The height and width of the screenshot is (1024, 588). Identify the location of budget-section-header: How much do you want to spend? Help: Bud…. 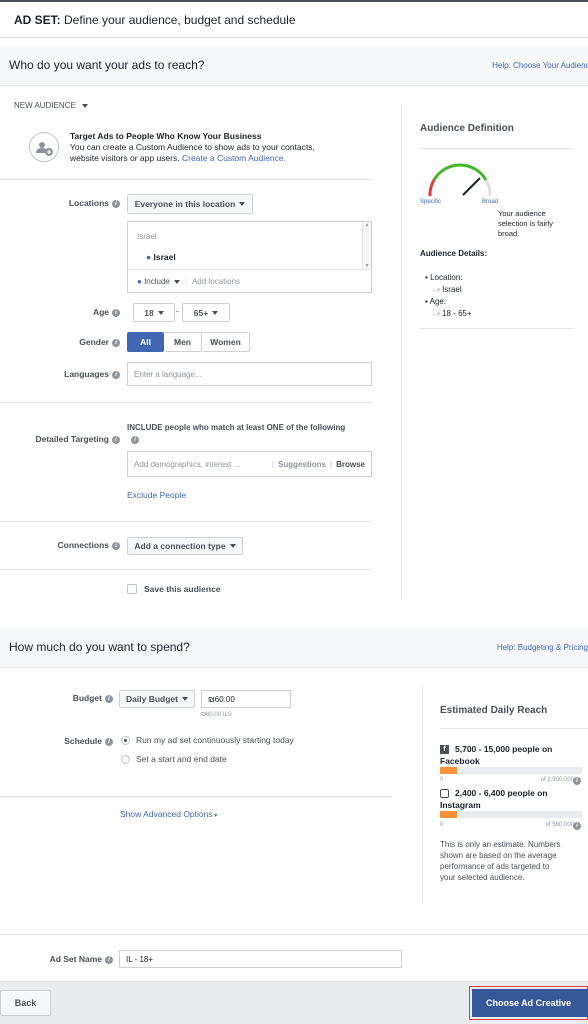
(294, 648).